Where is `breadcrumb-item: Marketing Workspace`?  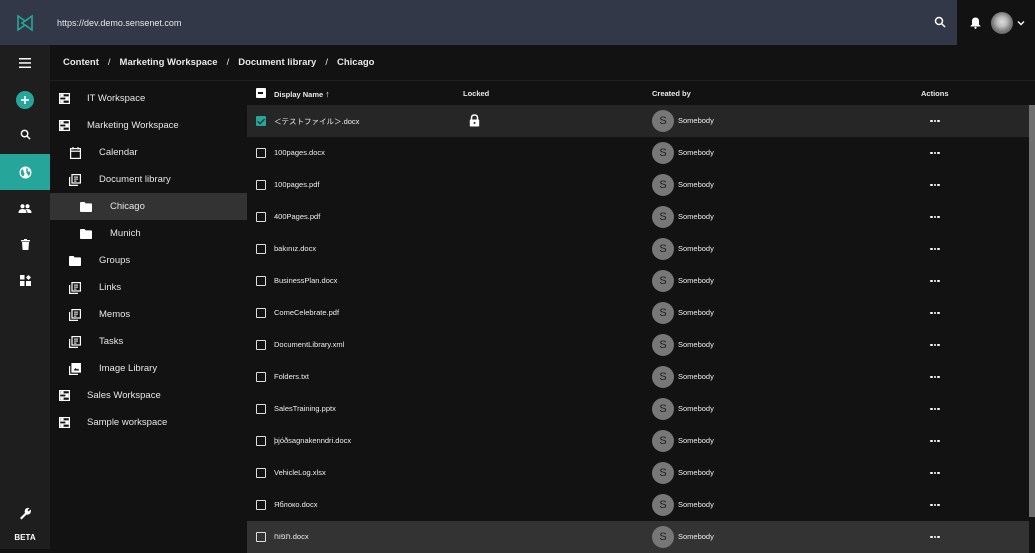 breadcrumb-item: Marketing Workspace is located at coordinates (169, 62).